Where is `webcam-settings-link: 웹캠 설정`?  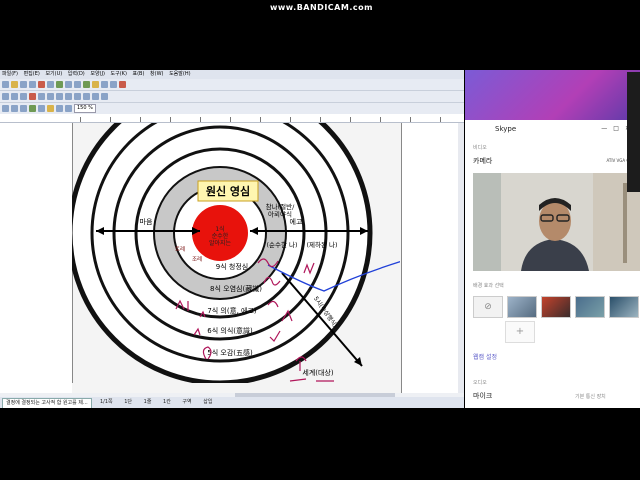
webcam-settings-link: 웹캠 설정 is located at coordinates (485, 356).